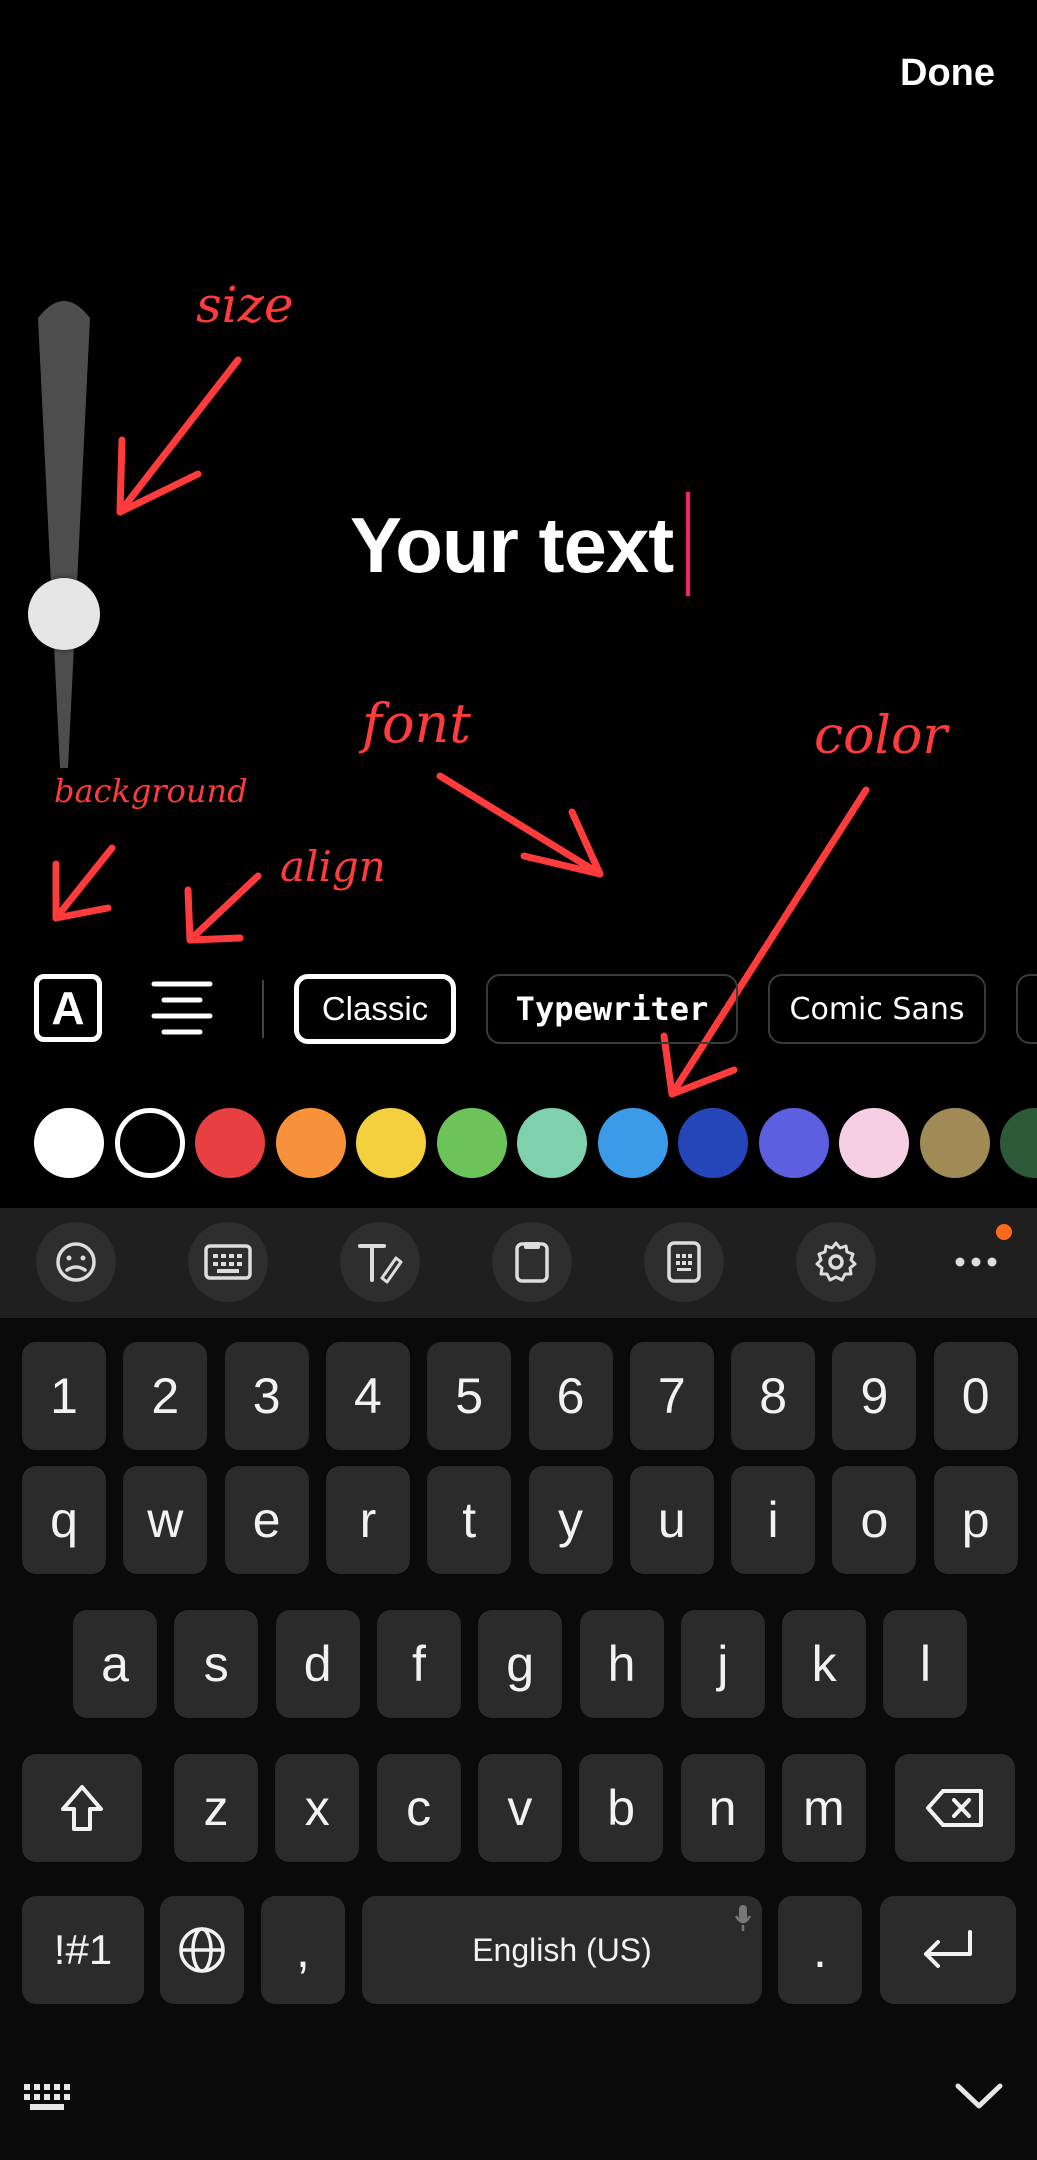 The height and width of the screenshot is (2160, 1037). I want to click on annotation-color: color, so click(881, 736).